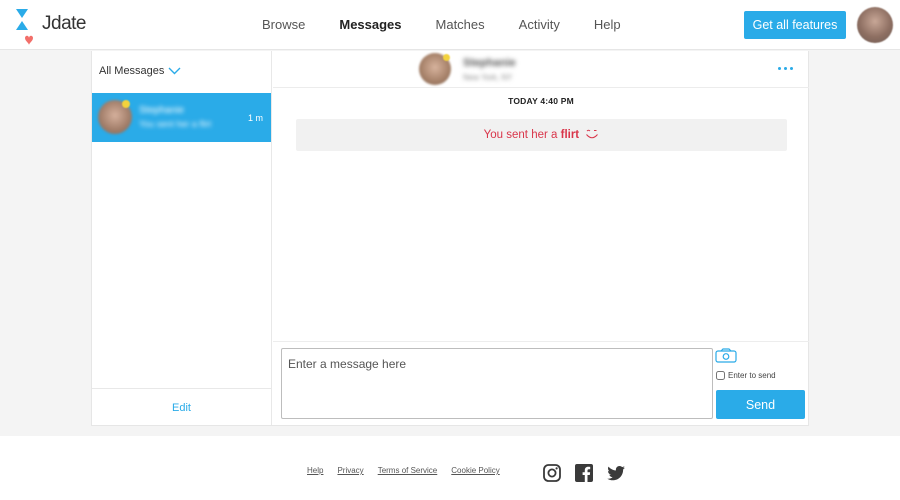 The image size is (900, 500). I want to click on sidebar-footer: Edit, so click(181, 406).